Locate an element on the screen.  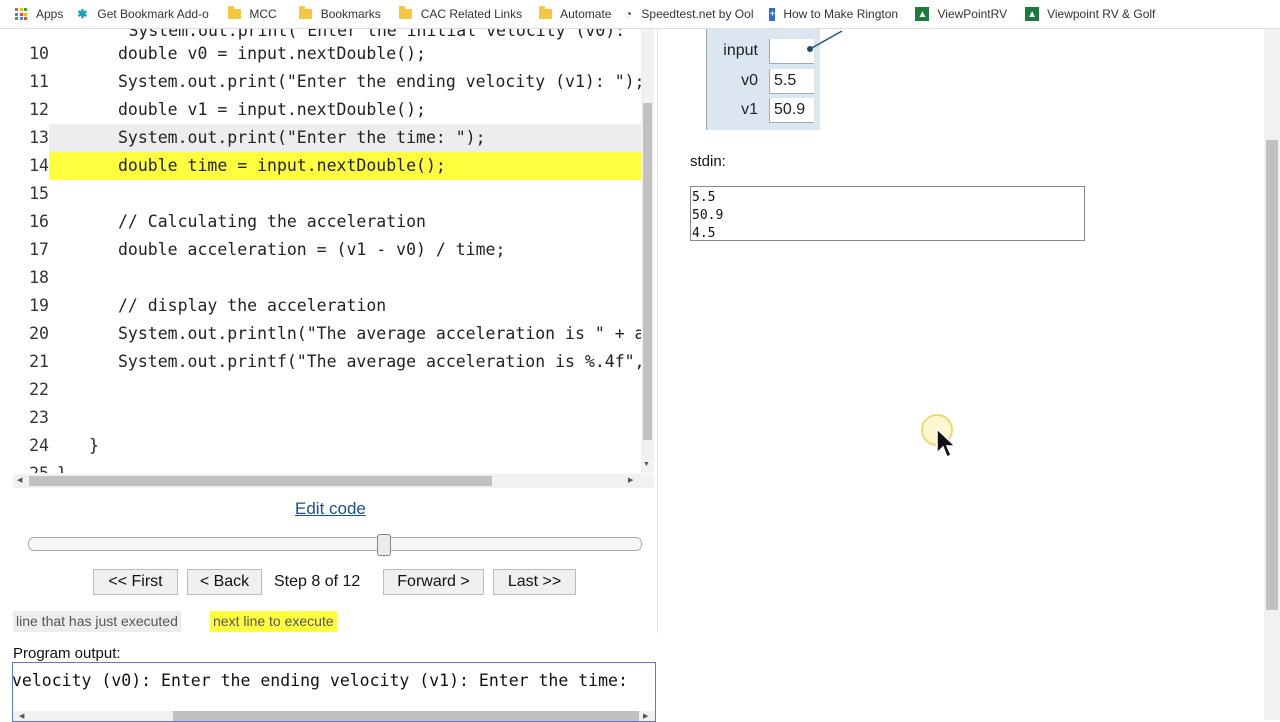
code-line-13: 13 System.out.print("Enter the time: "); is located at coordinates (327, 138).